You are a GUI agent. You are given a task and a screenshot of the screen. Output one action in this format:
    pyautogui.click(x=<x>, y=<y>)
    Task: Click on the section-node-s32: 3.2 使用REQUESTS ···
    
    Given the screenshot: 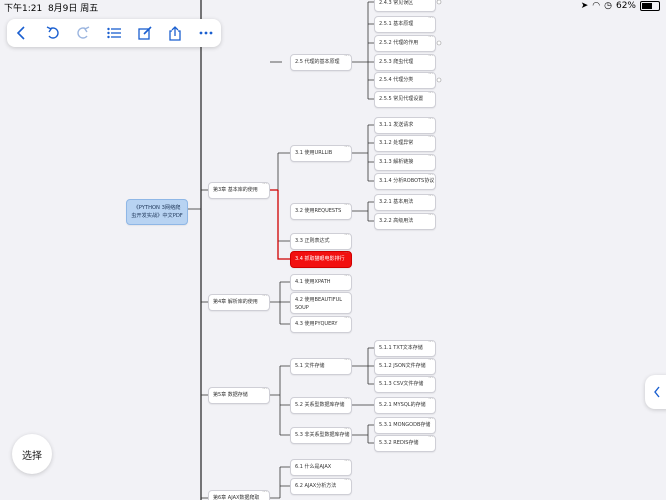 What is the action you would take?
    pyautogui.click(x=321, y=211)
    